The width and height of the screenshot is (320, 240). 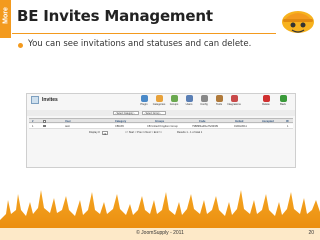 What do you see at coordinates (240, 126) in the screenshot?
I see `row-invited: 01/04/2011` at bounding box center [240, 126].